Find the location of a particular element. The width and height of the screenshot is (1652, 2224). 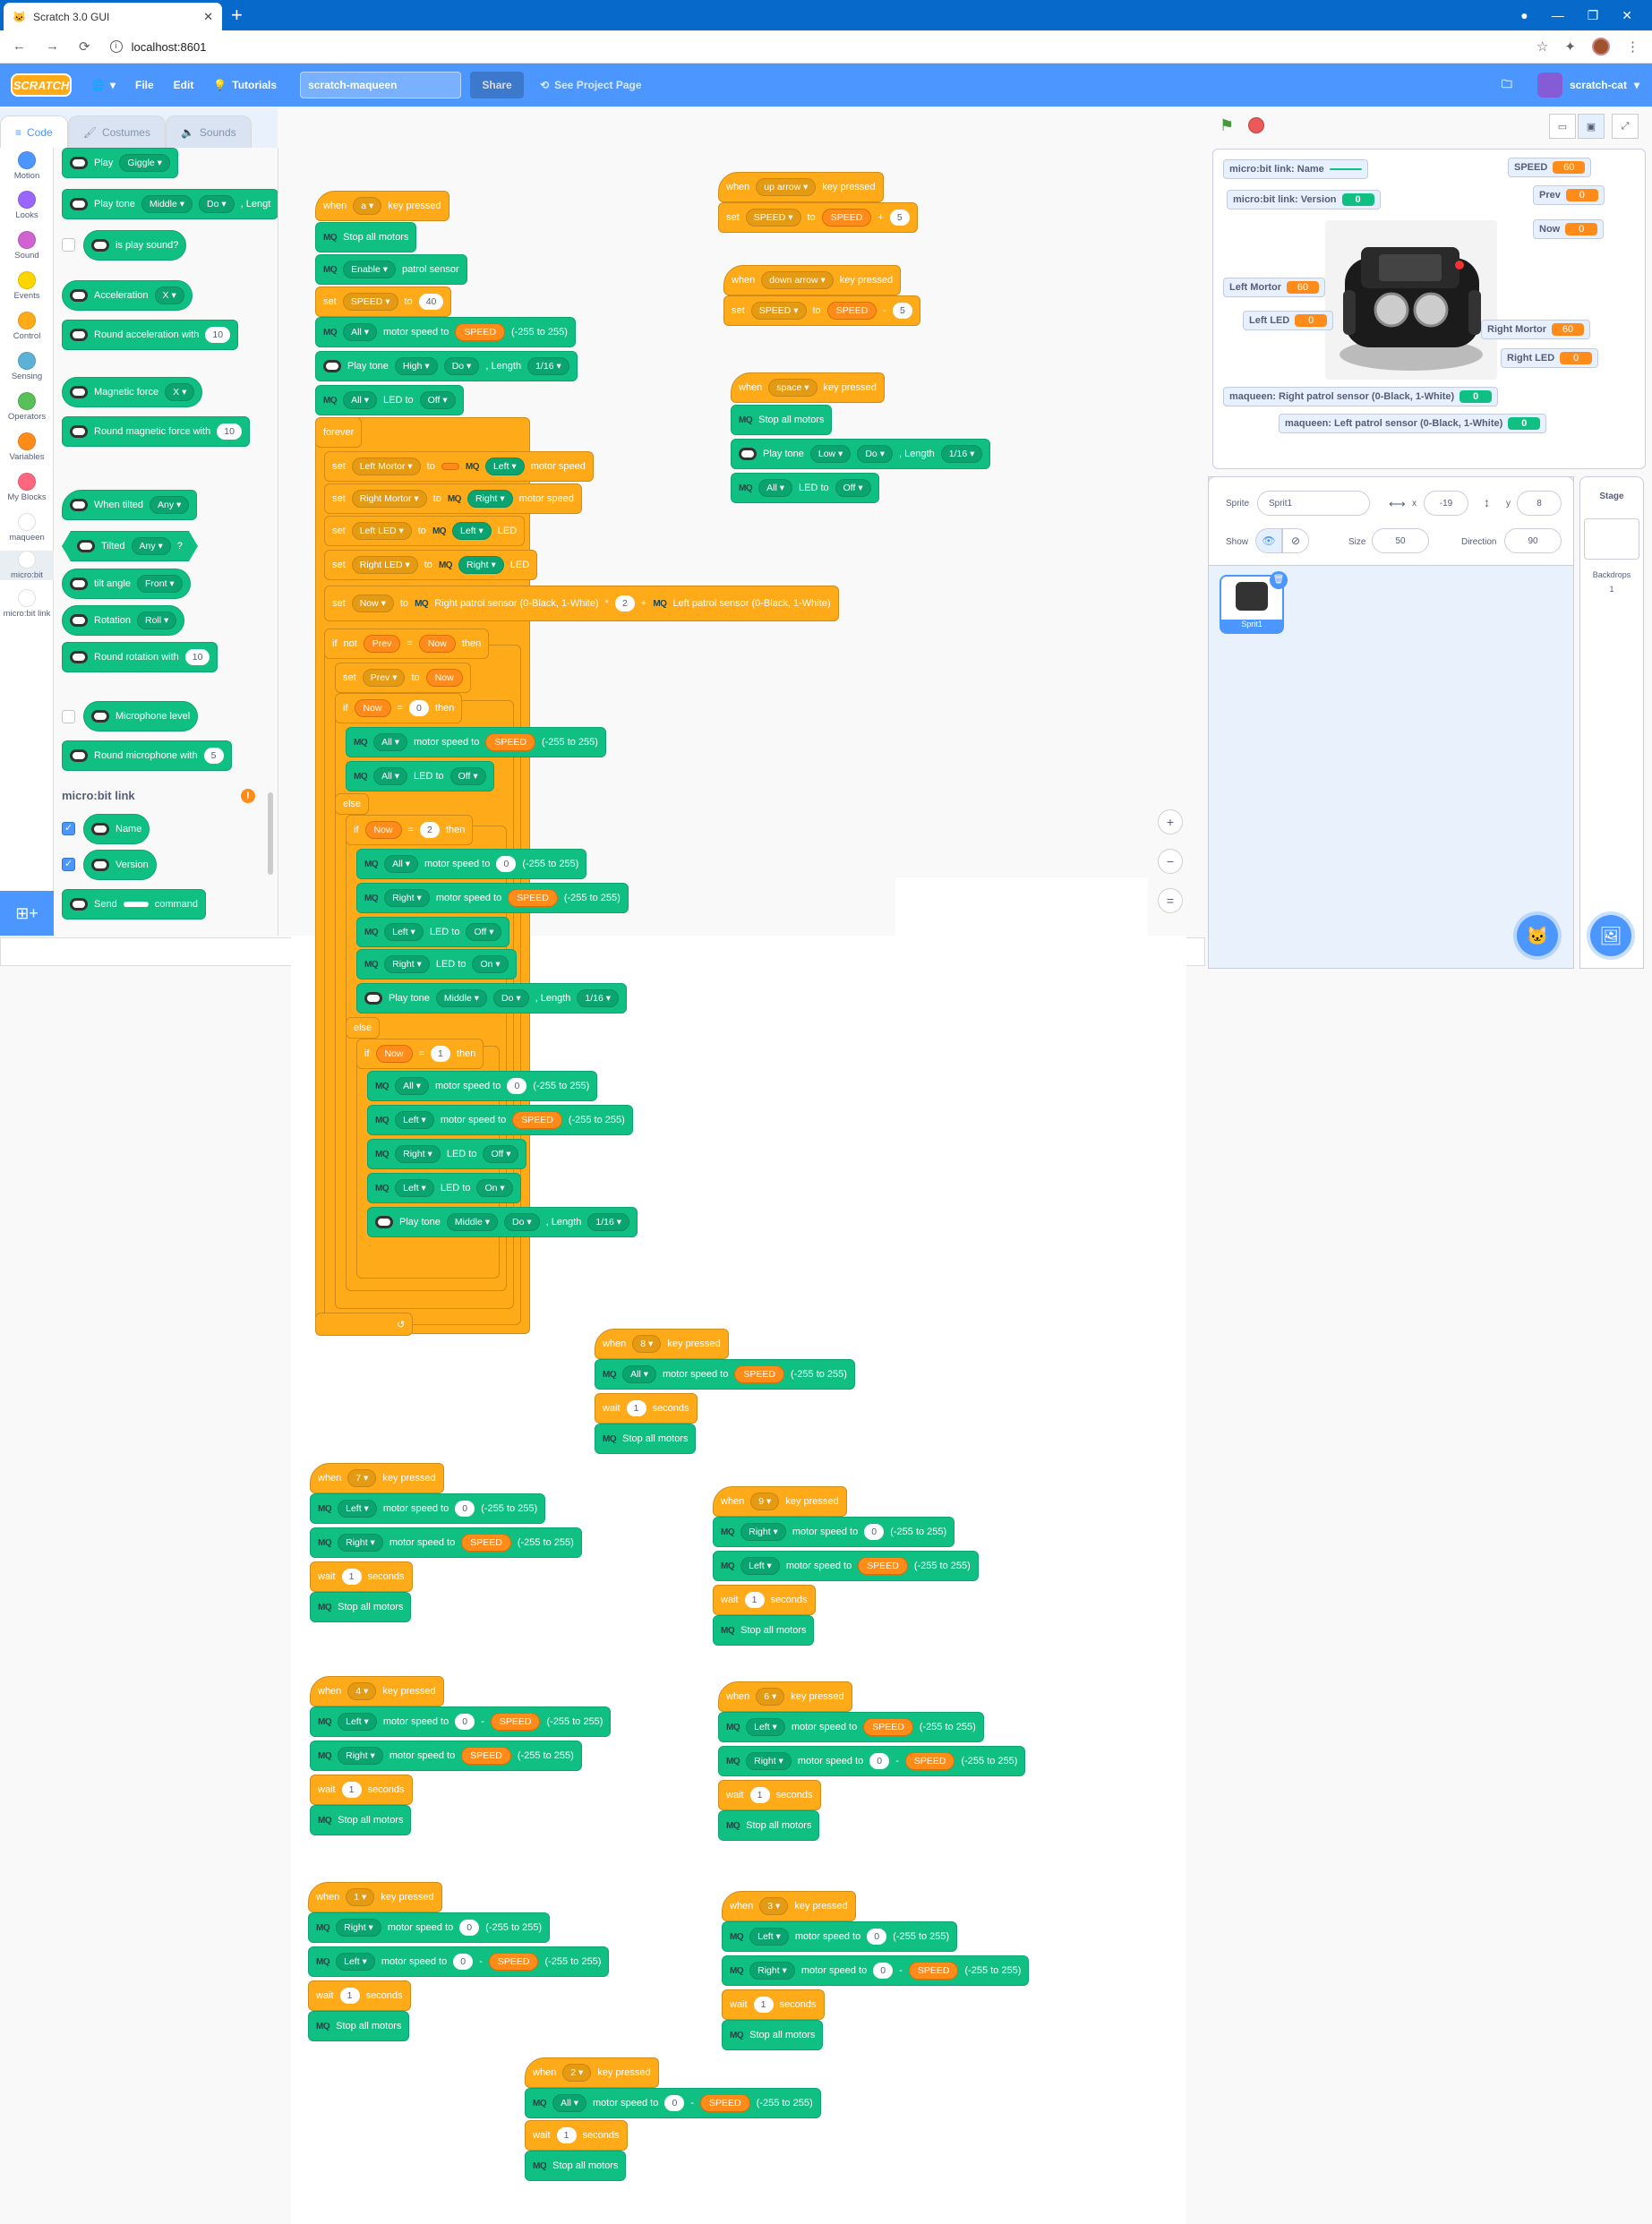

dropdown: Front is located at coordinates (159, 584).